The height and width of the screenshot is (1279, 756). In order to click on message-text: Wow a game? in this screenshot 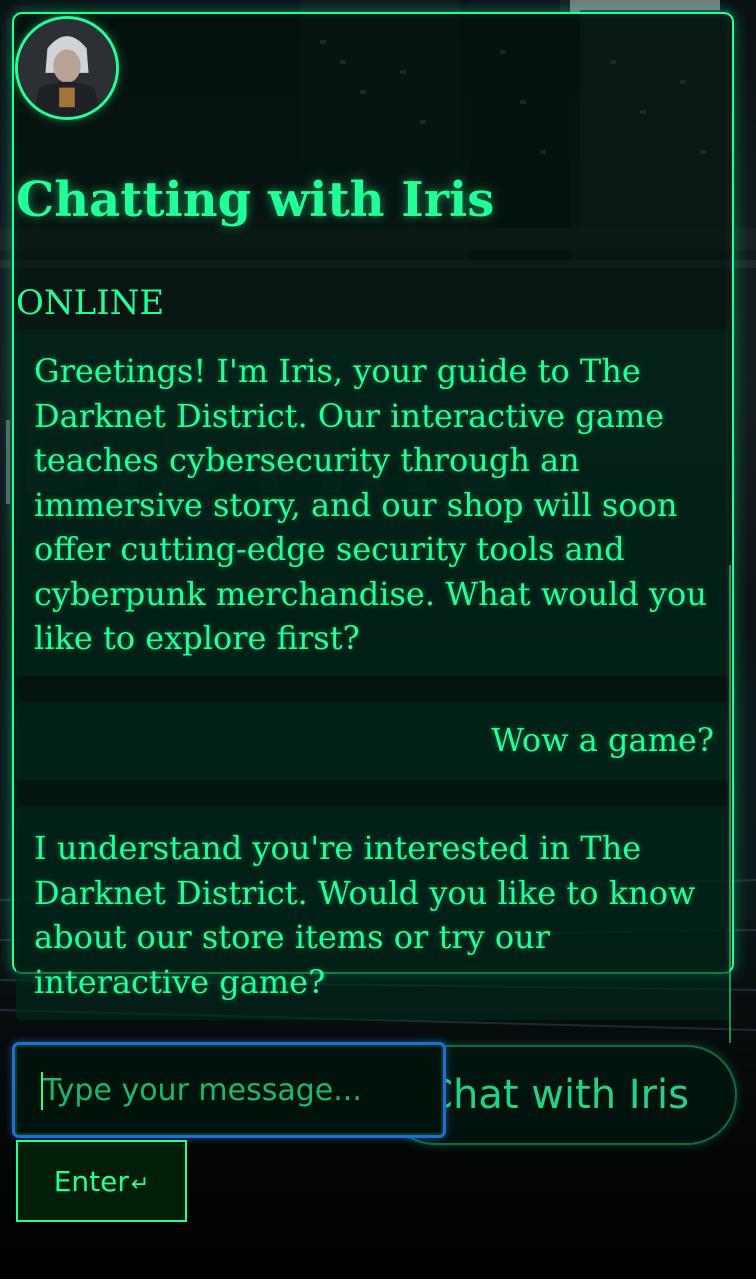, I will do `click(602, 740)`.